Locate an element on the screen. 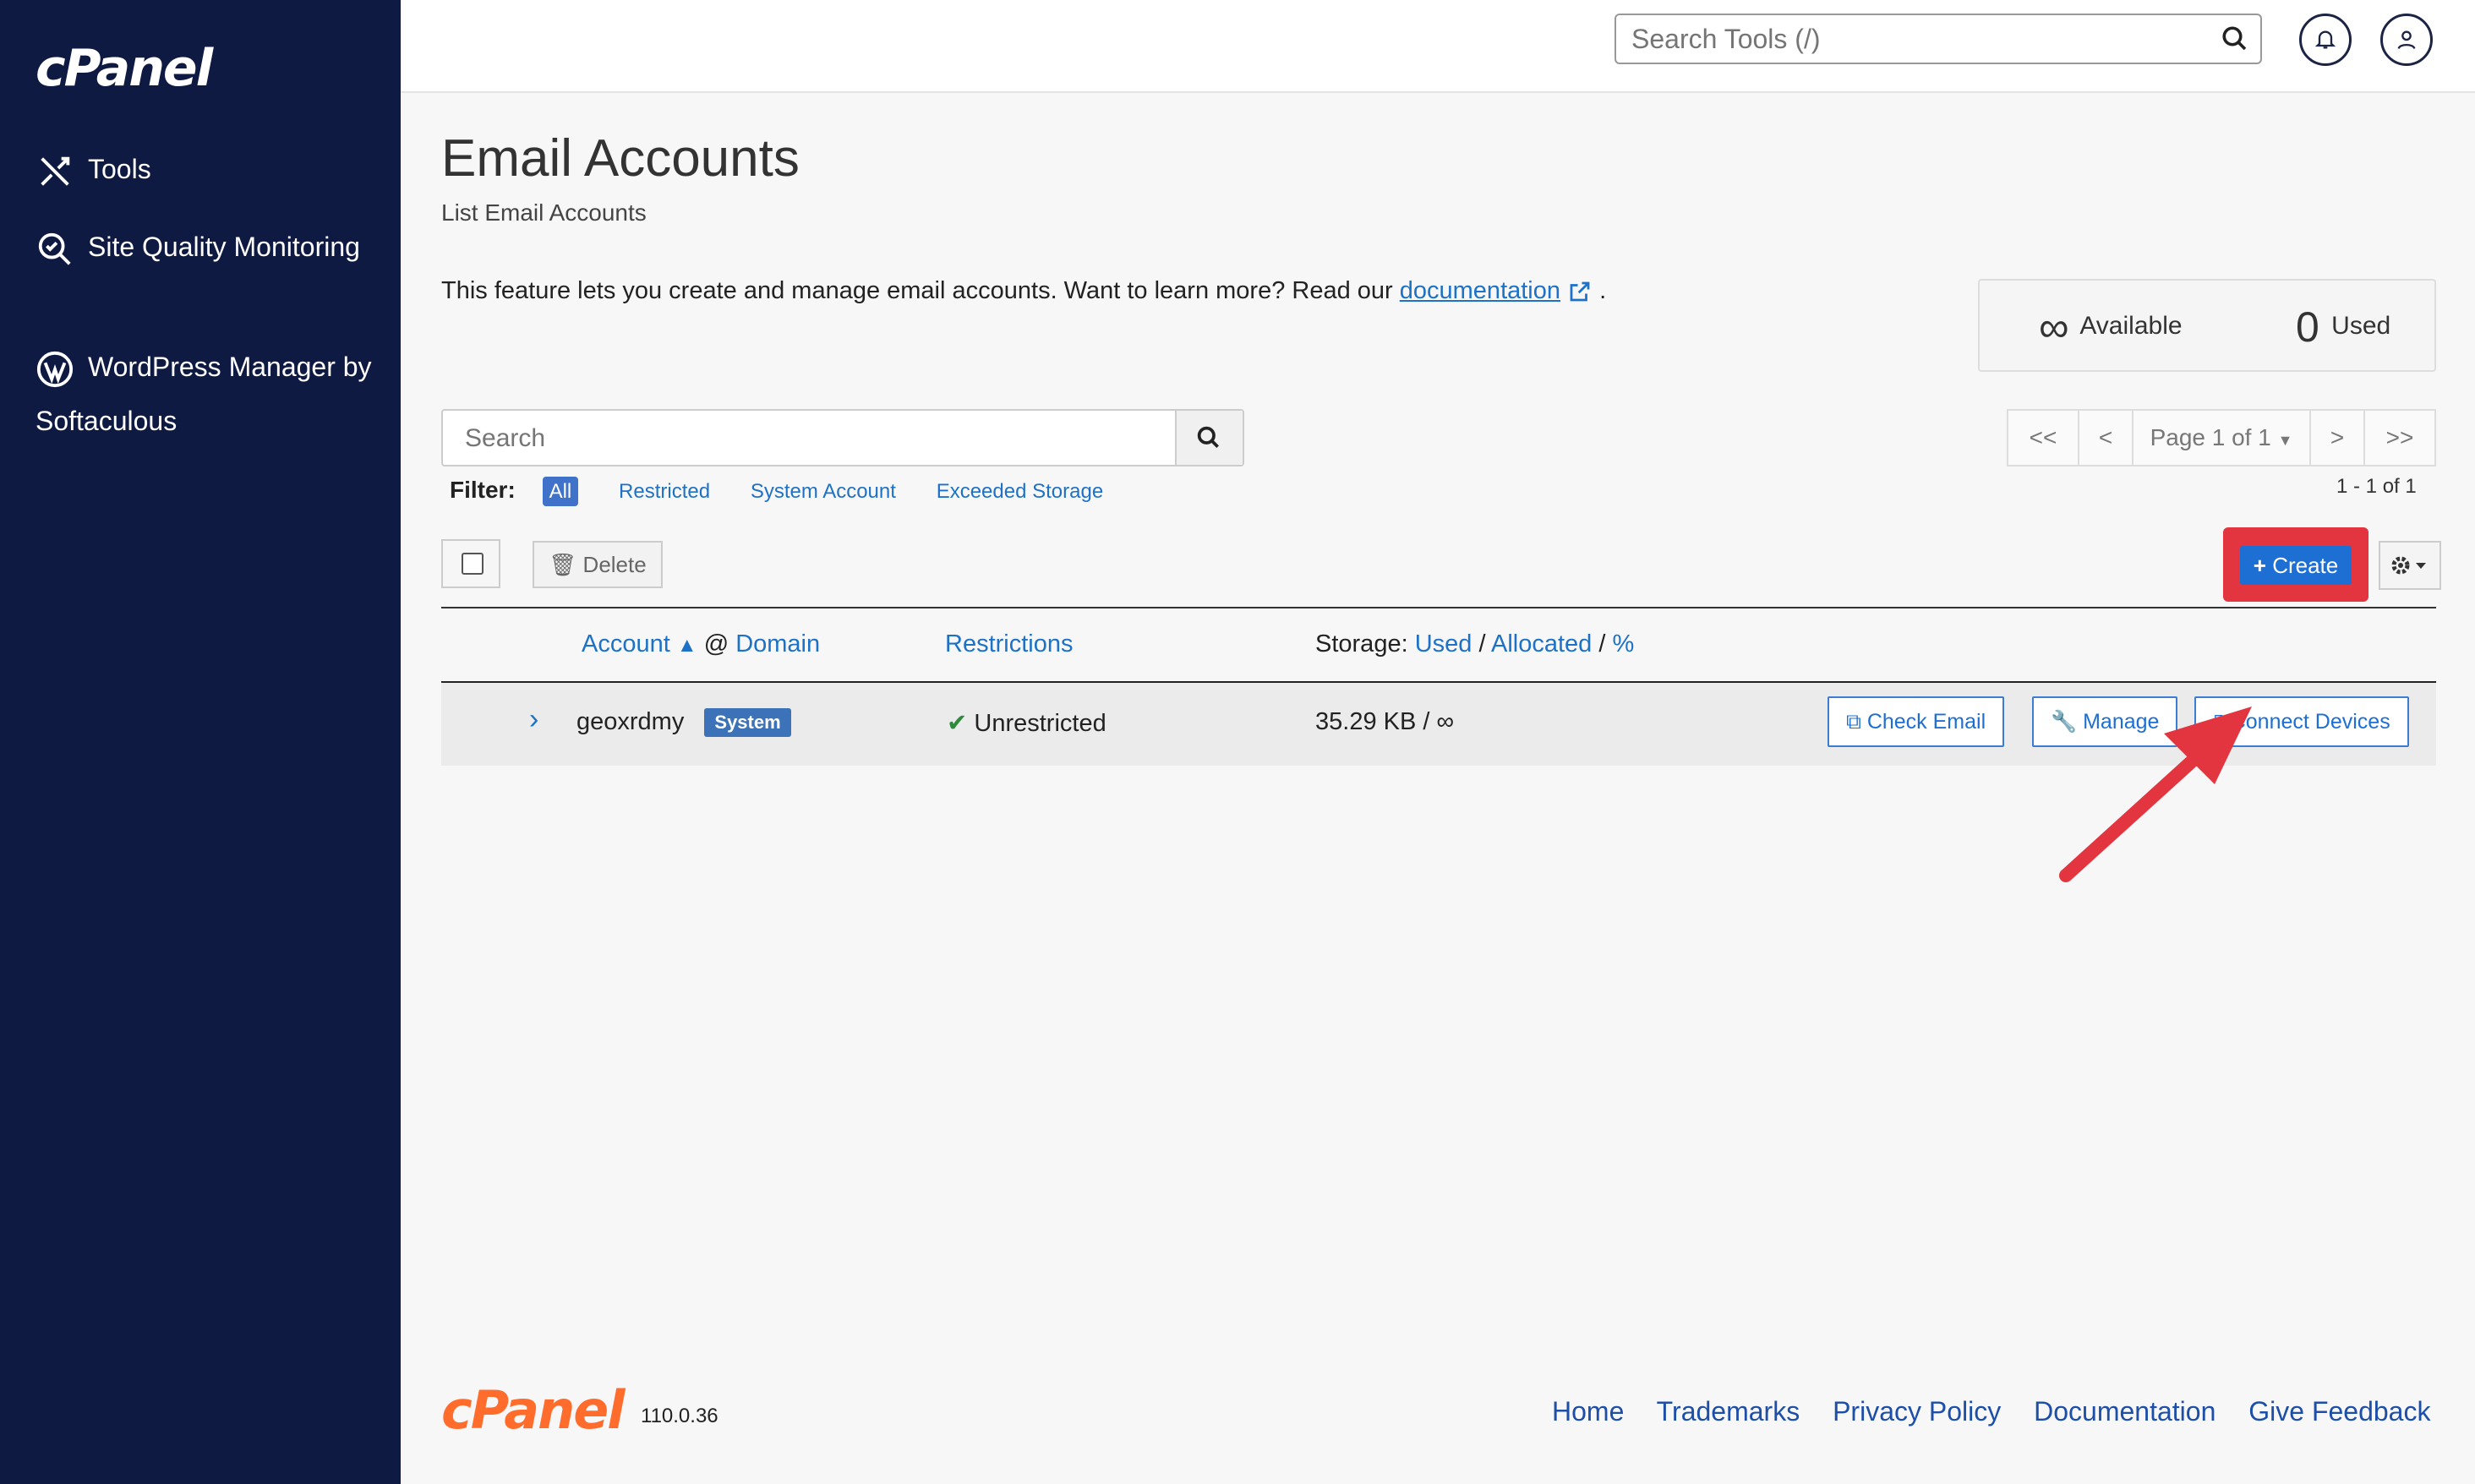  external-link-icon: ⧉ is located at coordinates (1854, 722).